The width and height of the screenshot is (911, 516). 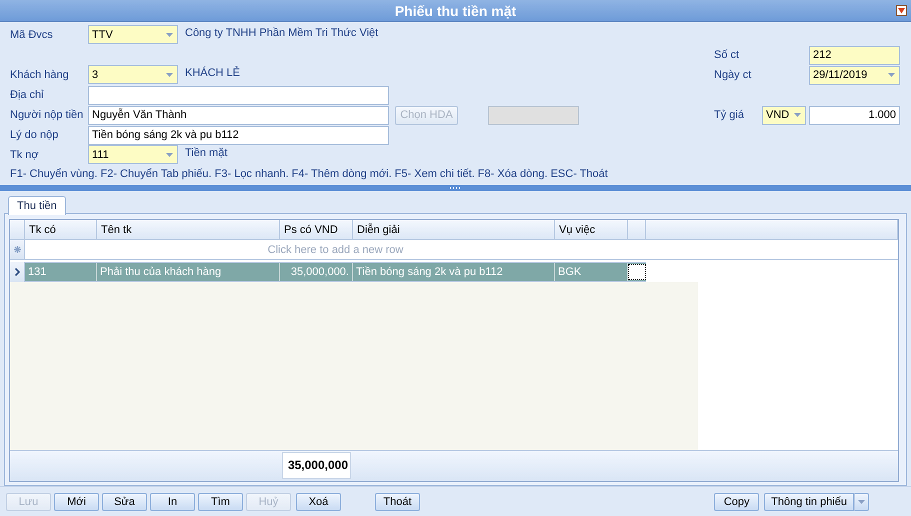 What do you see at coordinates (729, 115) in the screenshot?
I see `field-label: Tỷ giá` at bounding box center [729, 115].